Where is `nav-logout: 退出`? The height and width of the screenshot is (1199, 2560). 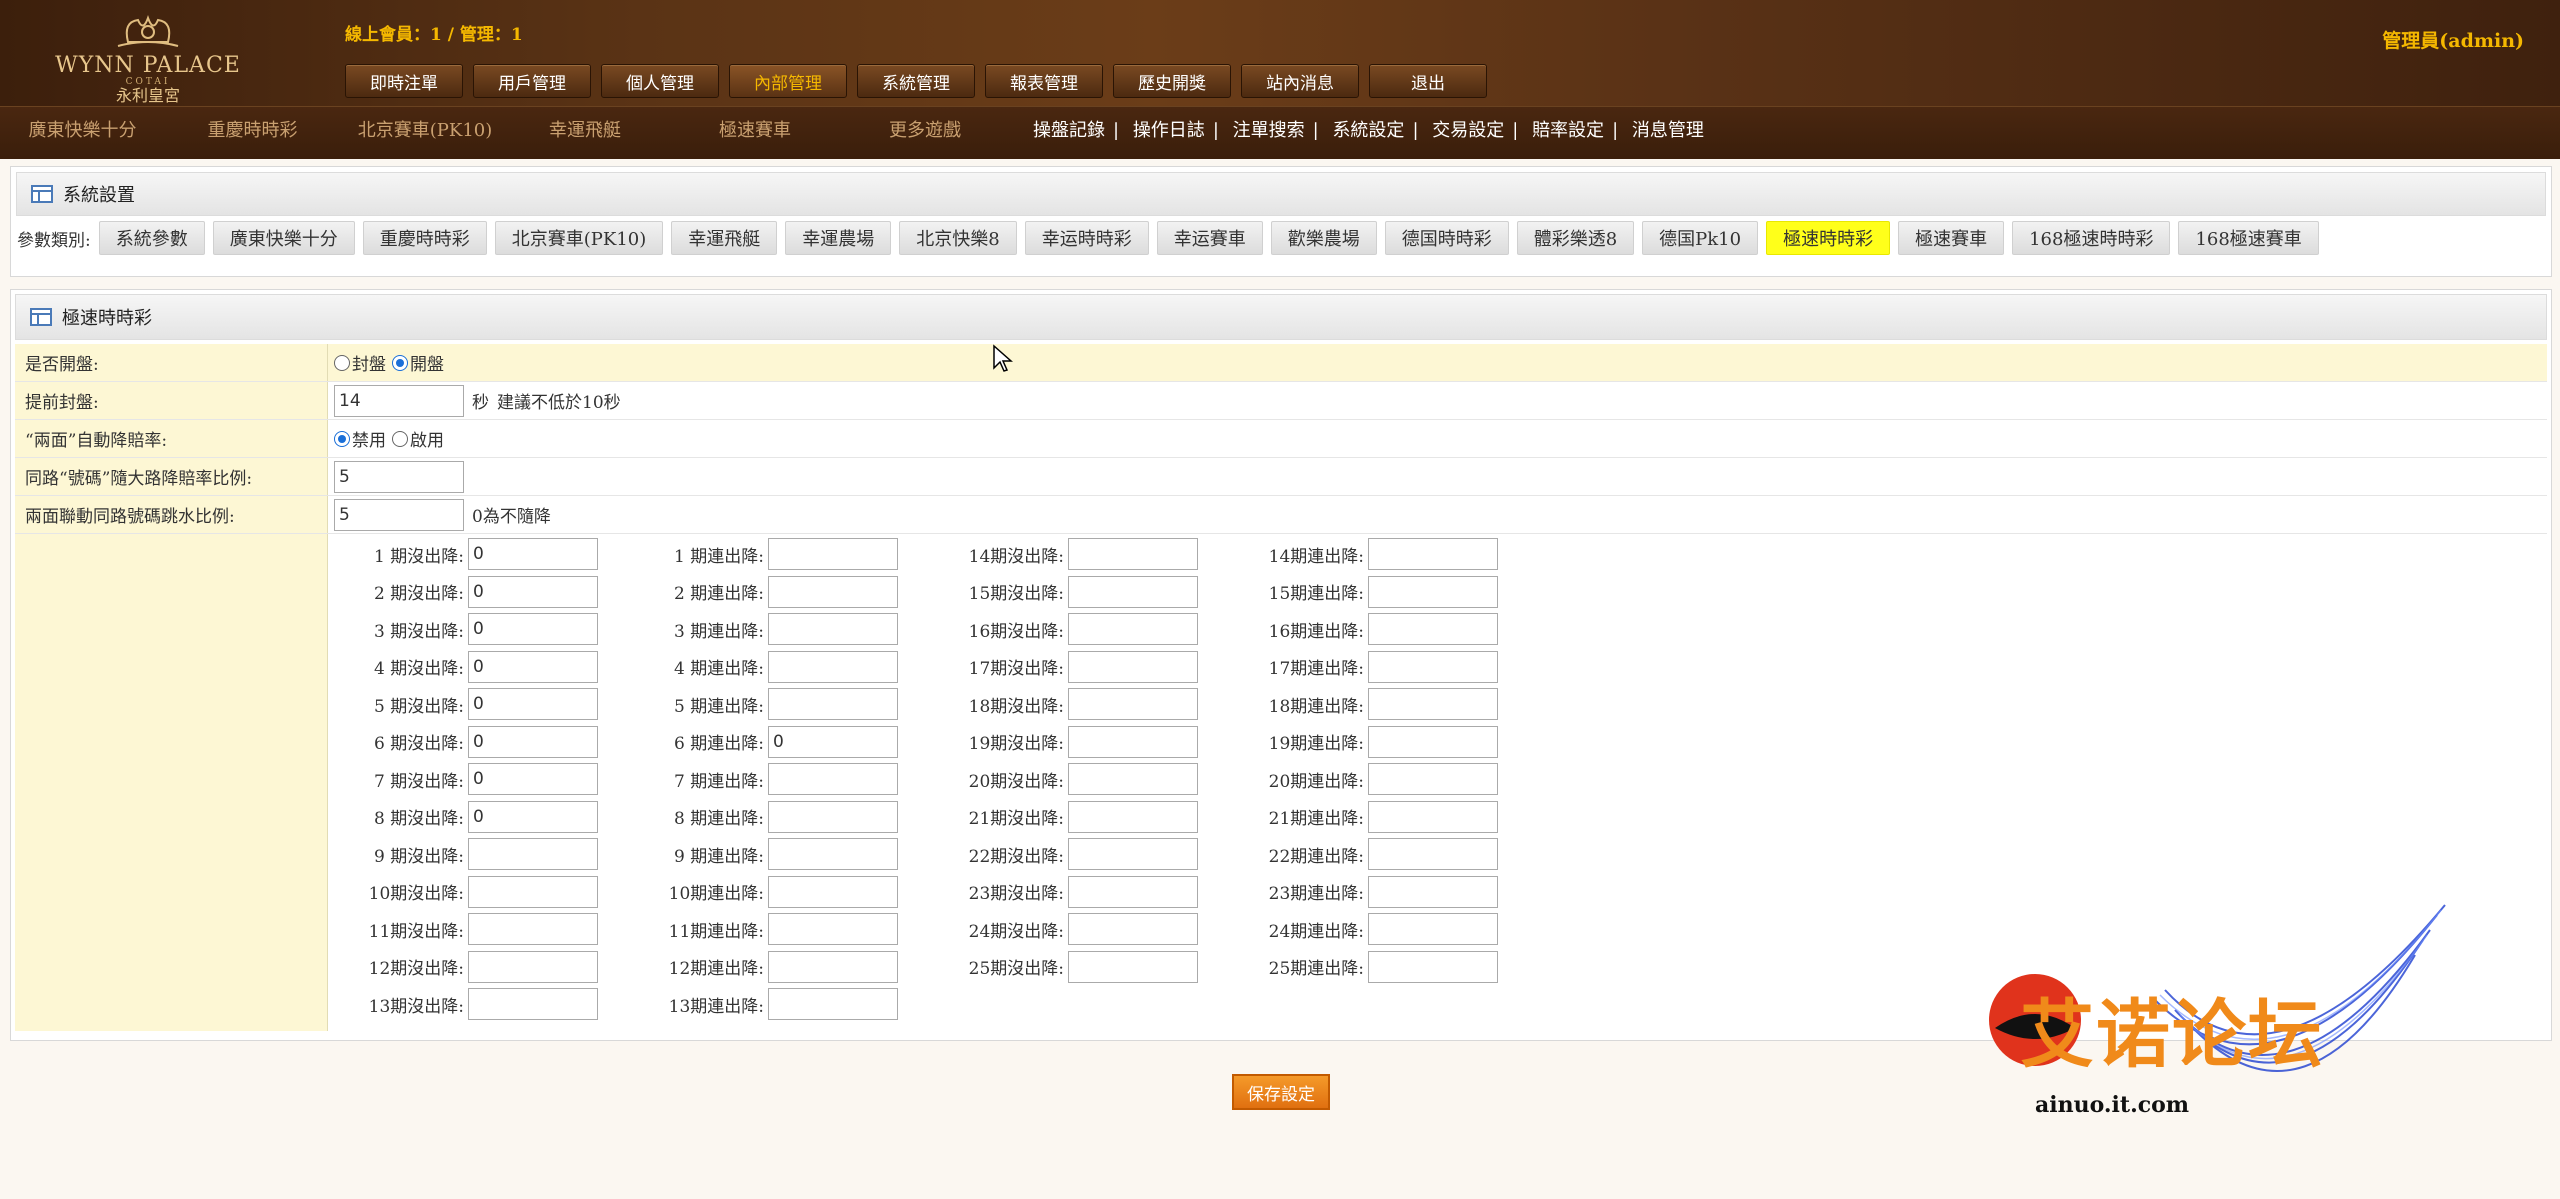 nav-logout: 退出 is located at coordinates (1428, 81).